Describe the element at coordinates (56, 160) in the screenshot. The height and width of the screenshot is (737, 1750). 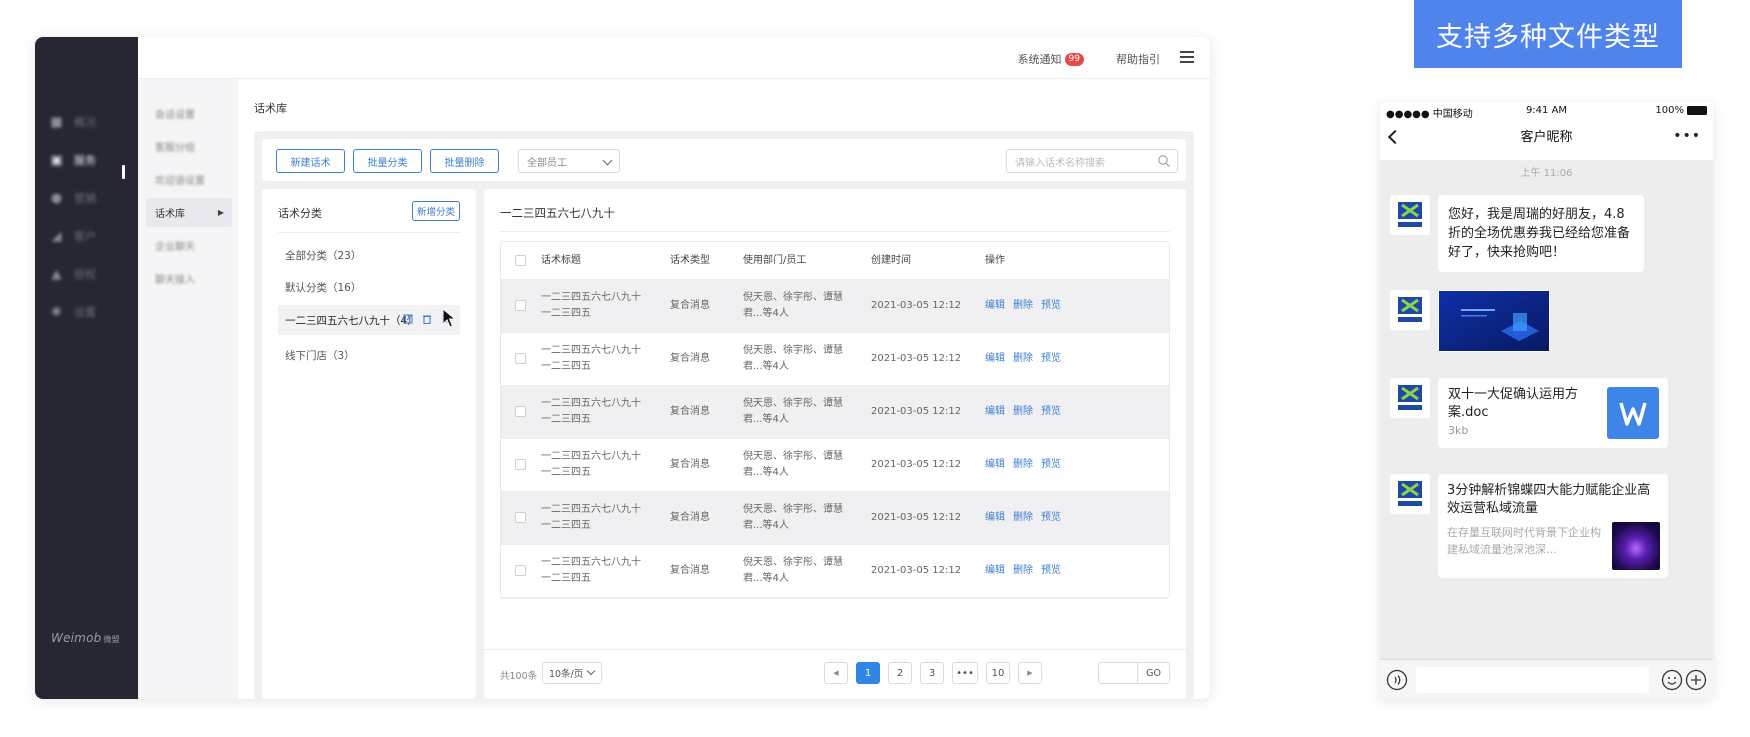
I see `service-icon: ▣` at that location.